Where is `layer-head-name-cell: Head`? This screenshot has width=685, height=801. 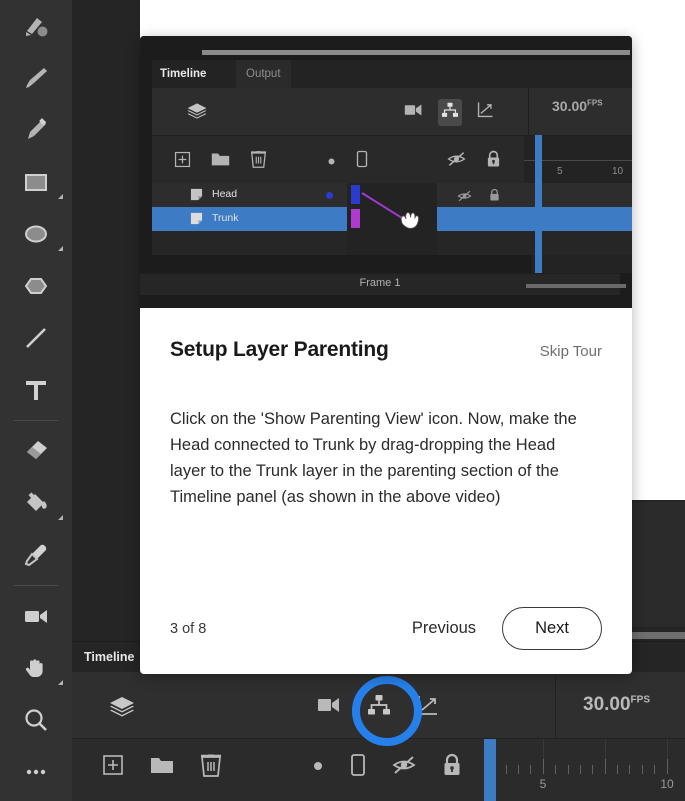
layer-head-name-cell: Head is located at coordinates (249, 195).